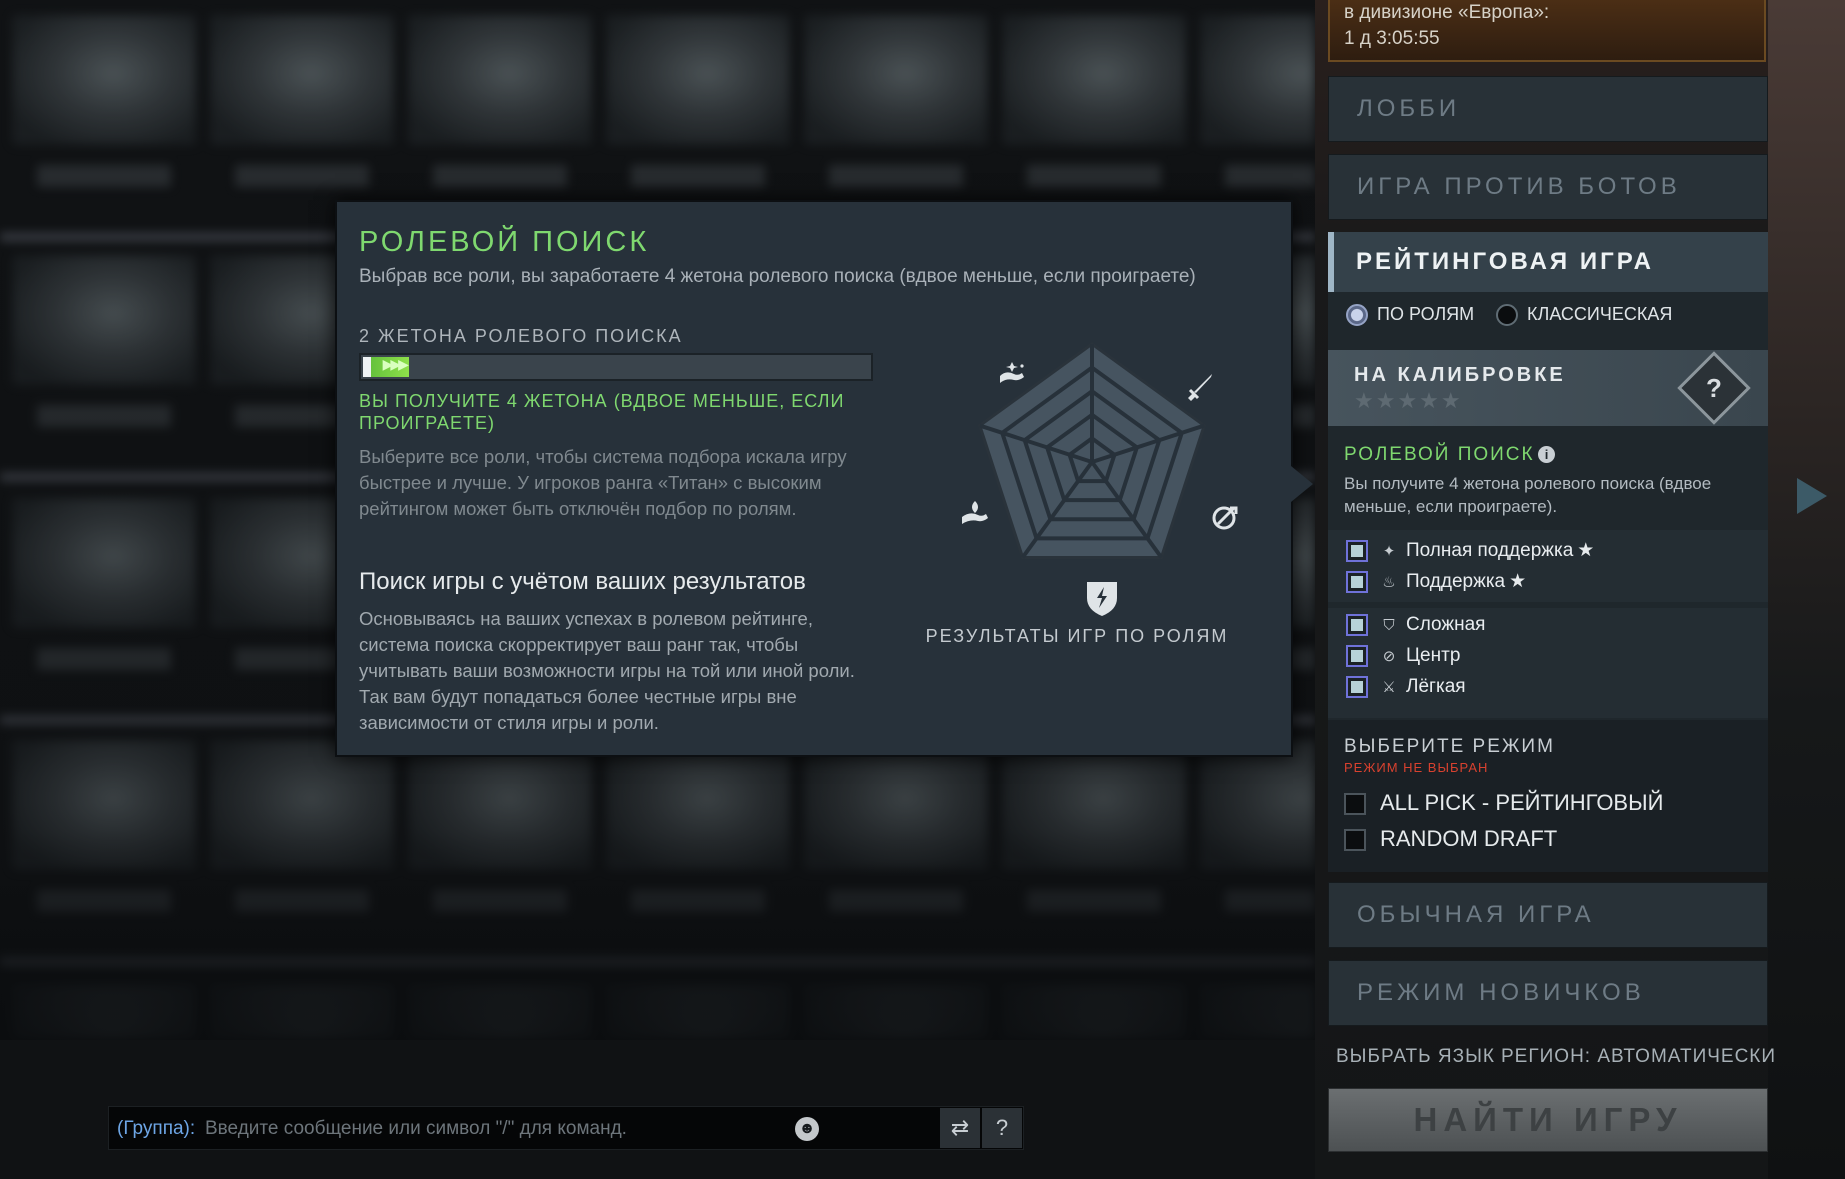  What do you see at coordinates (1456, 581) in the screenshot?
I see `role-label: Поддержка` at bounding box center [1456, 581].